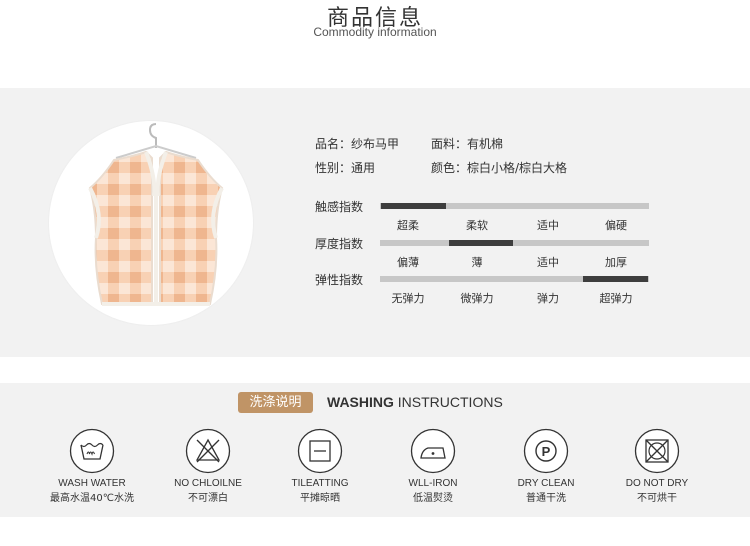 This screenshot has width=750, height=546. What do you see at coordinates (92, 451) in the screenshot?
I see `wash-water-icon` at bounding box center [92, 451].